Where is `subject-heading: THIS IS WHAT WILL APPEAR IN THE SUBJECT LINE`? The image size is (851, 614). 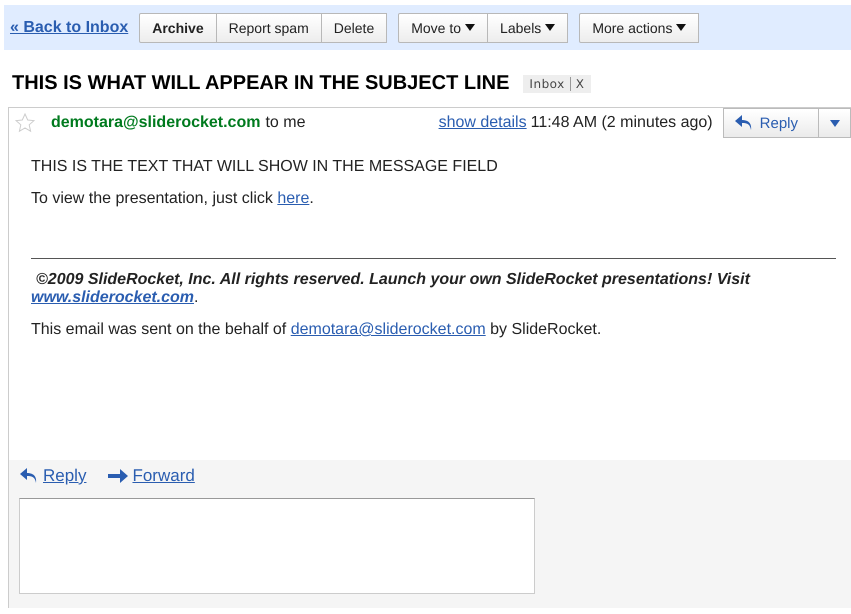 subject-heading: THIS IS WHAT WILL APPEAR IN THE SUBJECT LINE is located at coordinates (261, 83).